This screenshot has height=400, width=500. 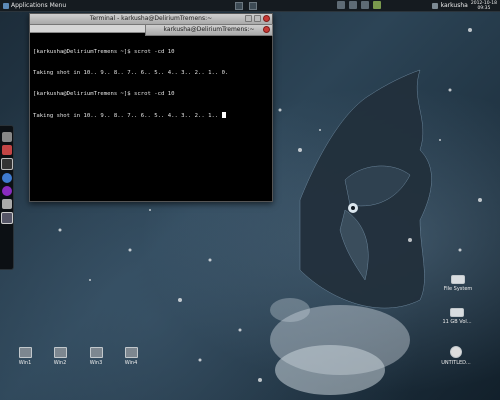 I want to click on text-cursor, so click(x=223, y=115).